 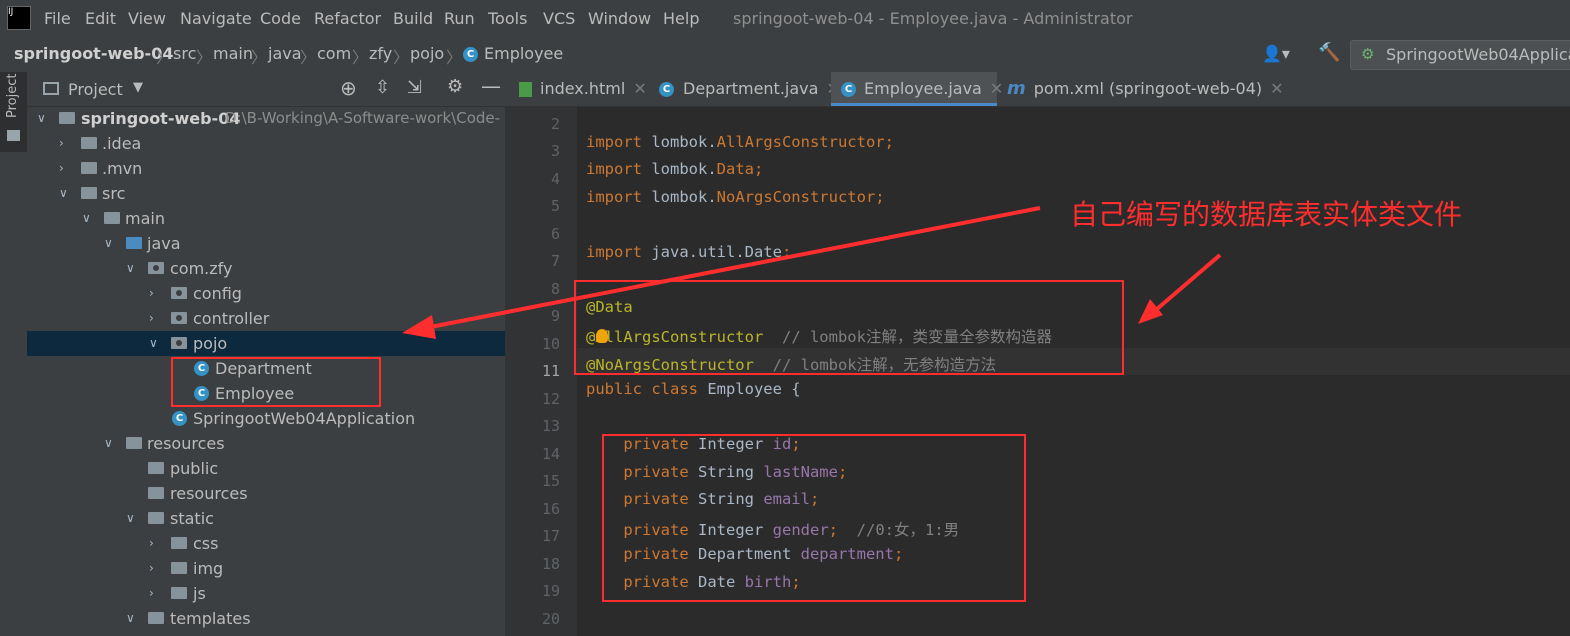 I want to click on arrow-head-to-annotations, so click(x=1150, y=311).